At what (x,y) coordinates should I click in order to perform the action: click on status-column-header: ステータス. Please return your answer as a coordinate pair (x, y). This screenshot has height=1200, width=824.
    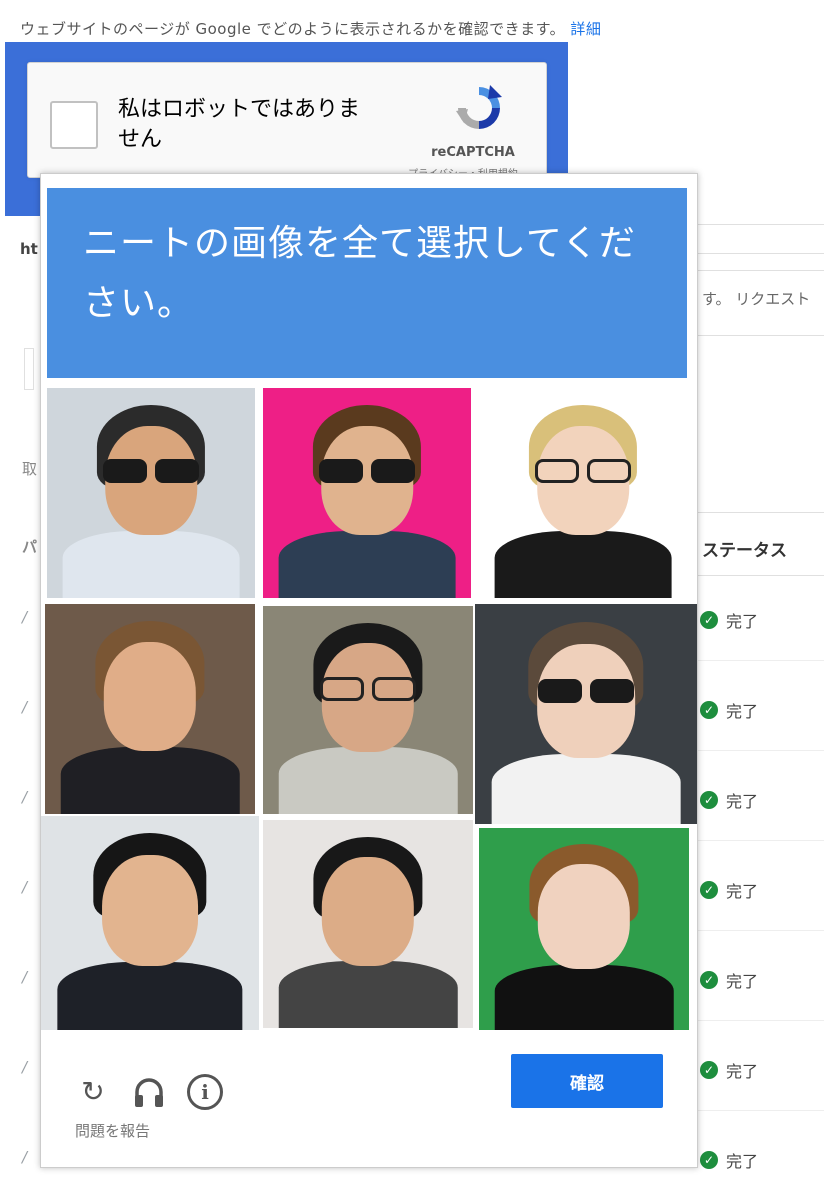
    Looking at the image, I should click on (744, 551).